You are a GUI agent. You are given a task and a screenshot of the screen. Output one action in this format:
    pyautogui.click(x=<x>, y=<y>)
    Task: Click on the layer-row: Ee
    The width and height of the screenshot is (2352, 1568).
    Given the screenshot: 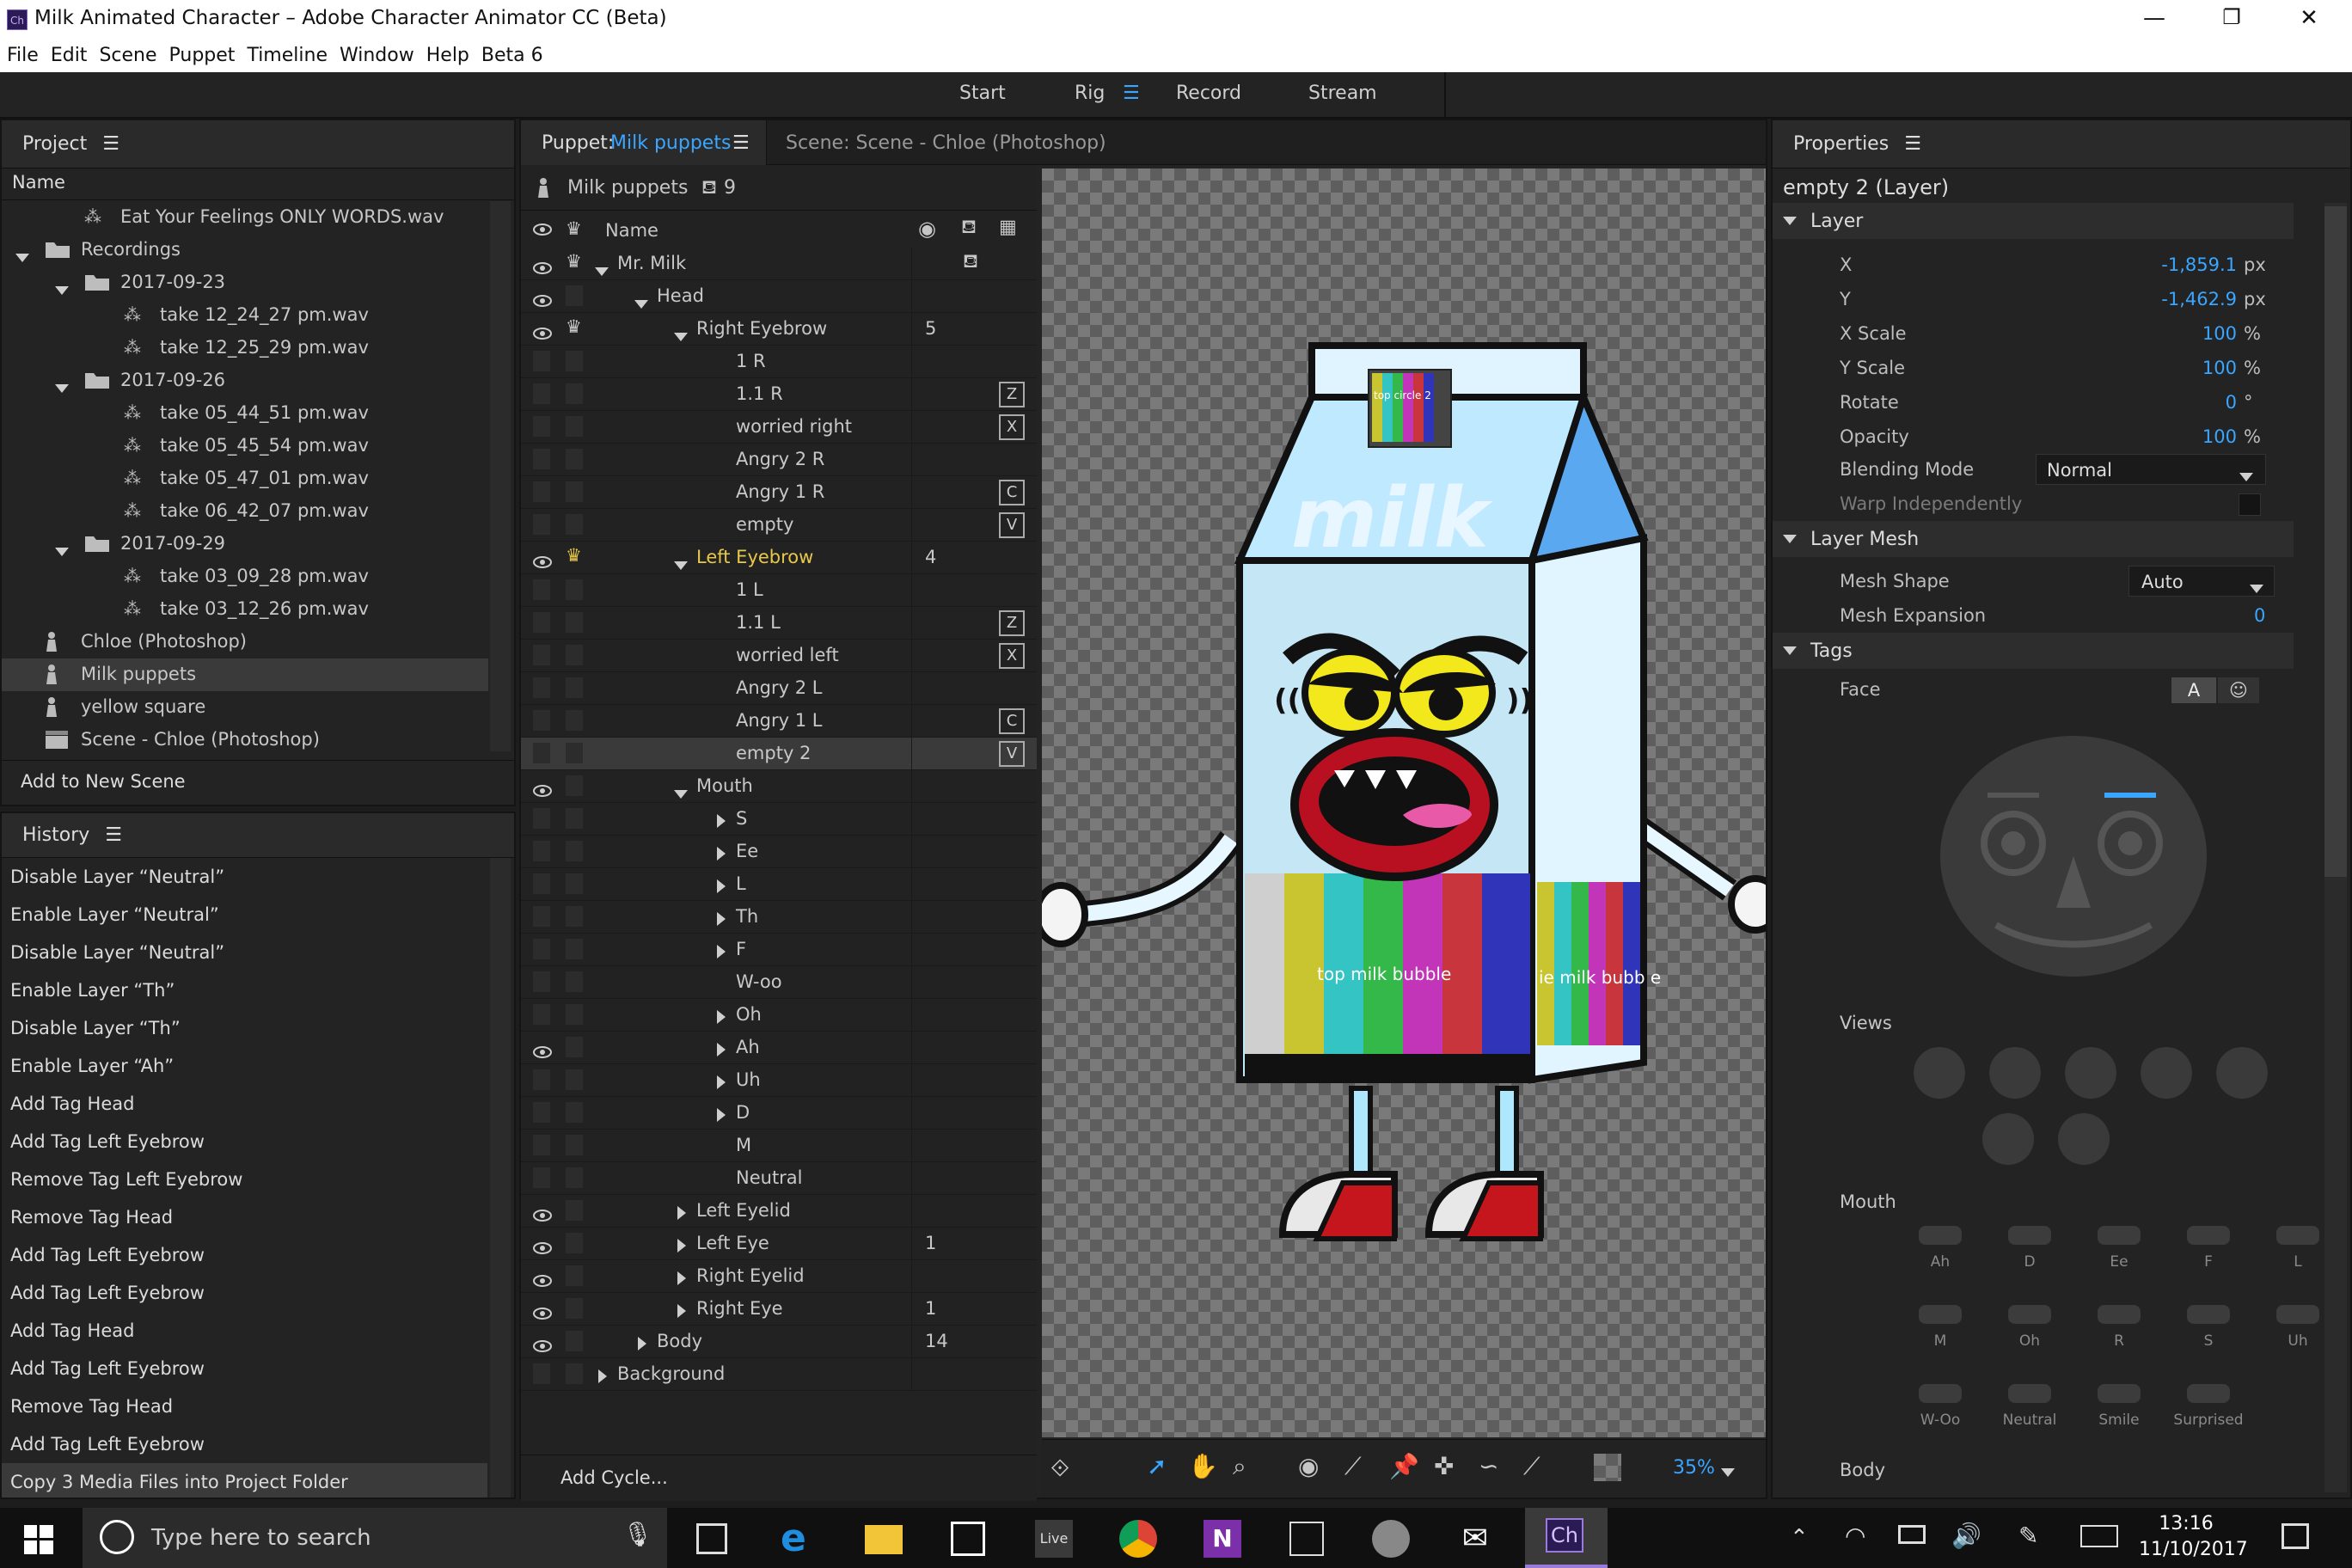 What is the action you would take?
    pyautogui.click(x=779, y=852)
    